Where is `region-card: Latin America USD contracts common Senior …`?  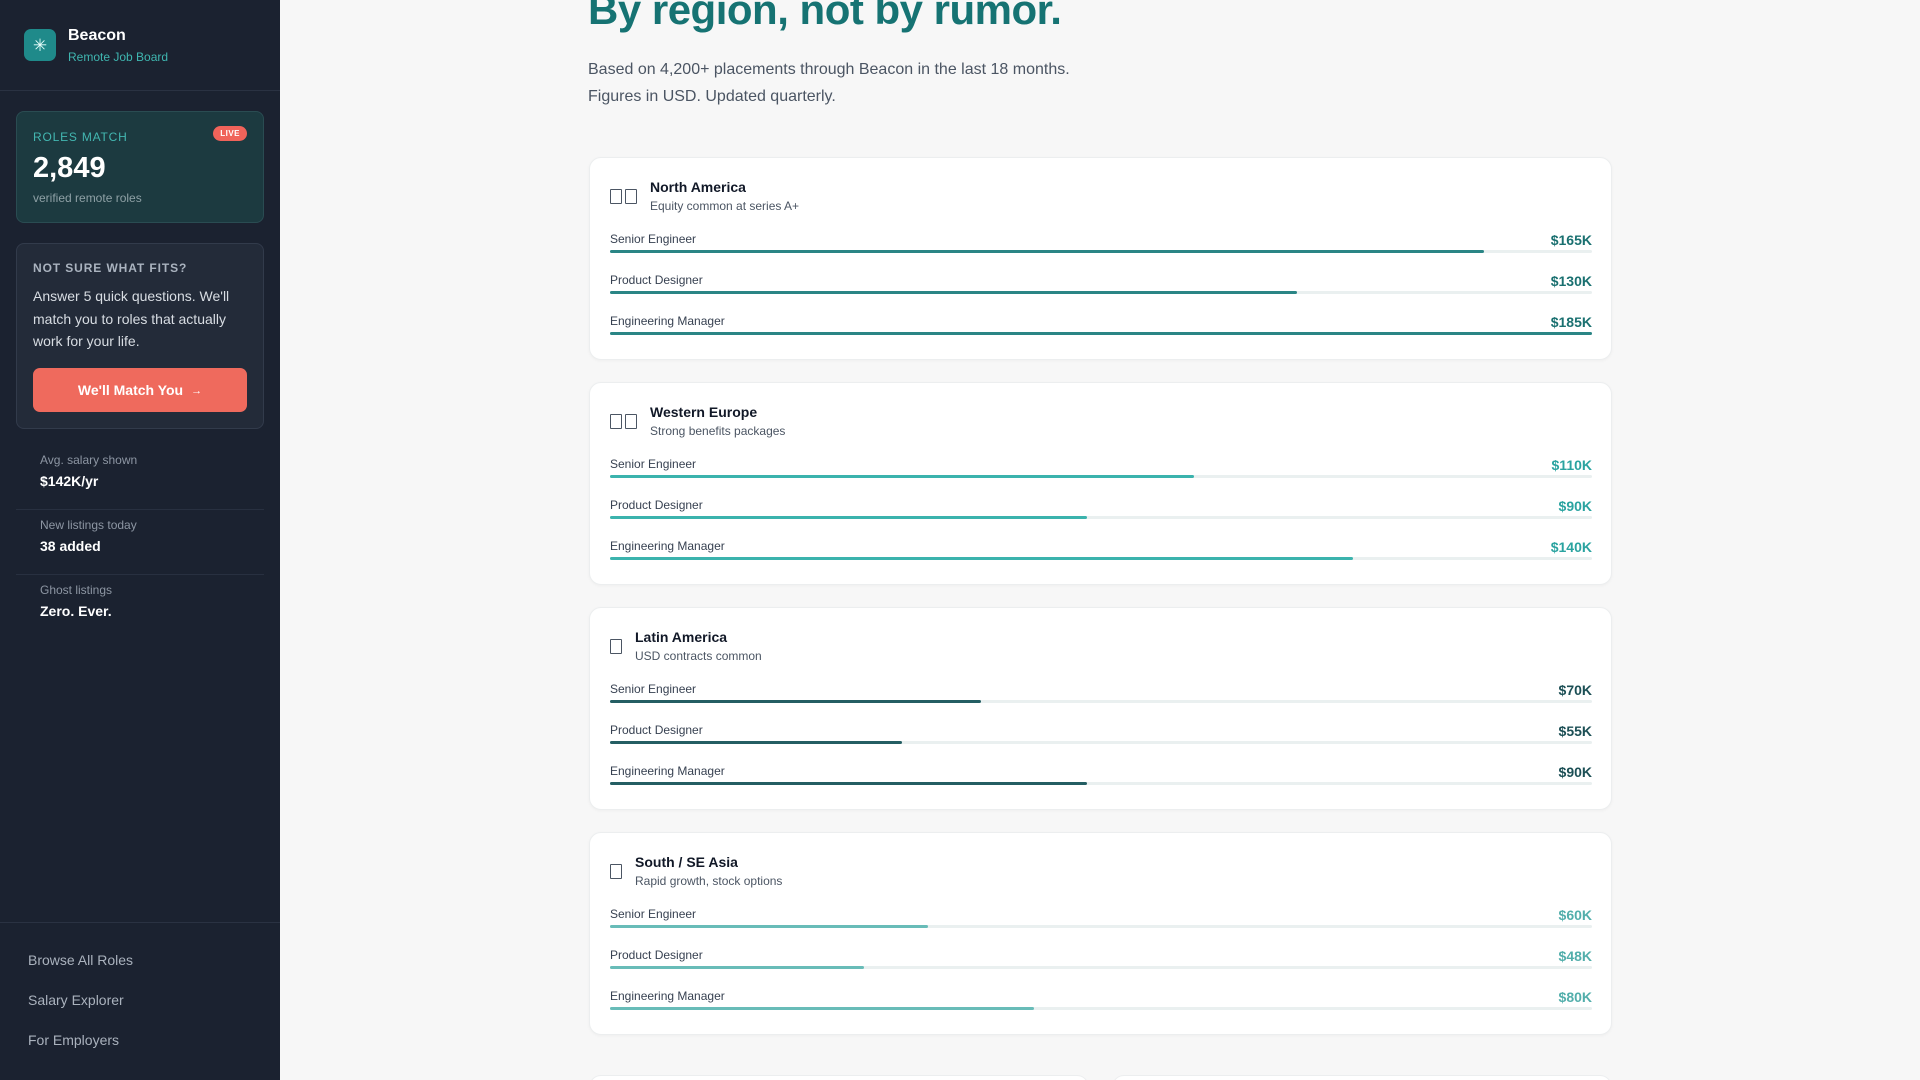 region-card: Latin America USD contracts common Senior … is located at coordinates (1100, 708).